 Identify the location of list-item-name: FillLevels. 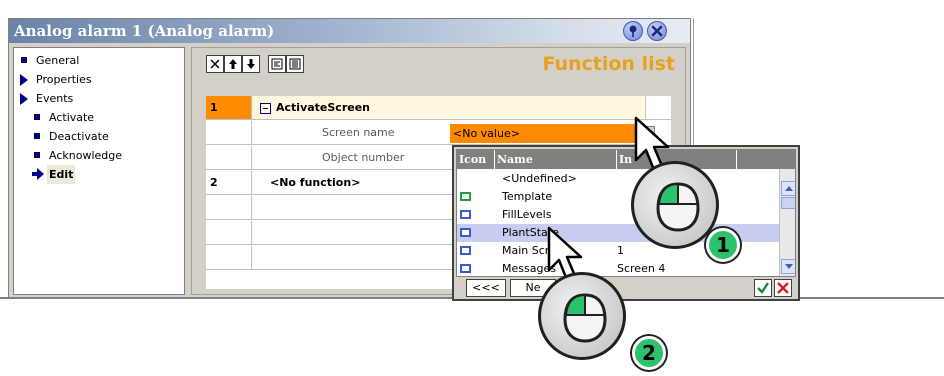
(527, 214).